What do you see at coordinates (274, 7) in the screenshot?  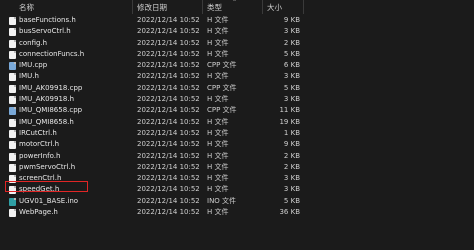 I see `column-size: 大小` at bounding box center [274, 7].